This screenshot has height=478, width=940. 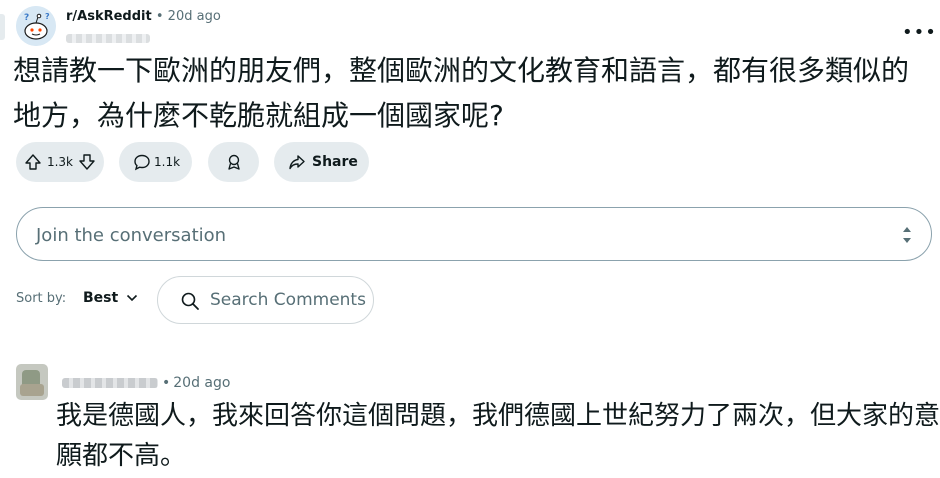 I want to click on comment-controls: Sort by: Best Search Comments, so click(x=316, y=300).